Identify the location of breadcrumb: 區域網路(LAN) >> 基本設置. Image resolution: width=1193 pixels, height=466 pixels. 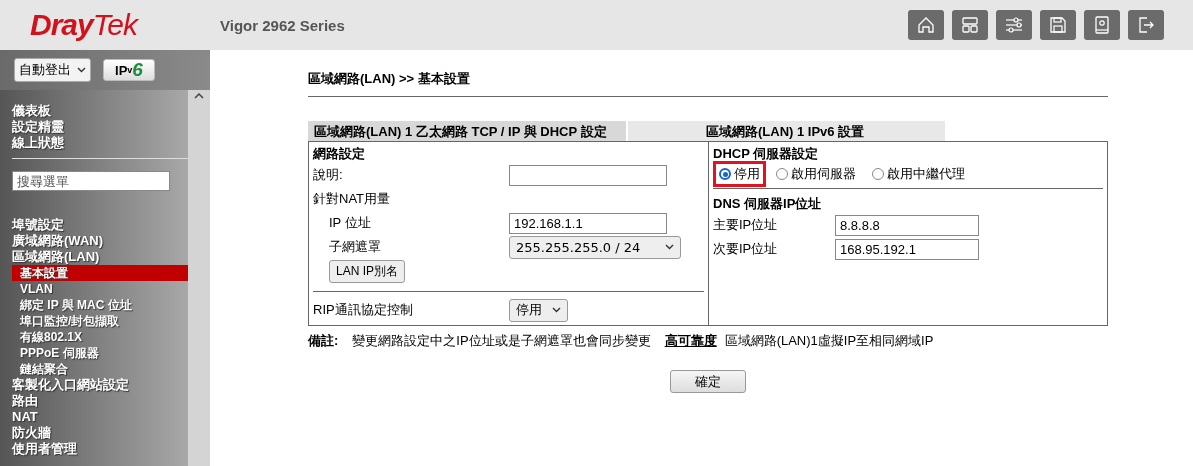
(389, 78).